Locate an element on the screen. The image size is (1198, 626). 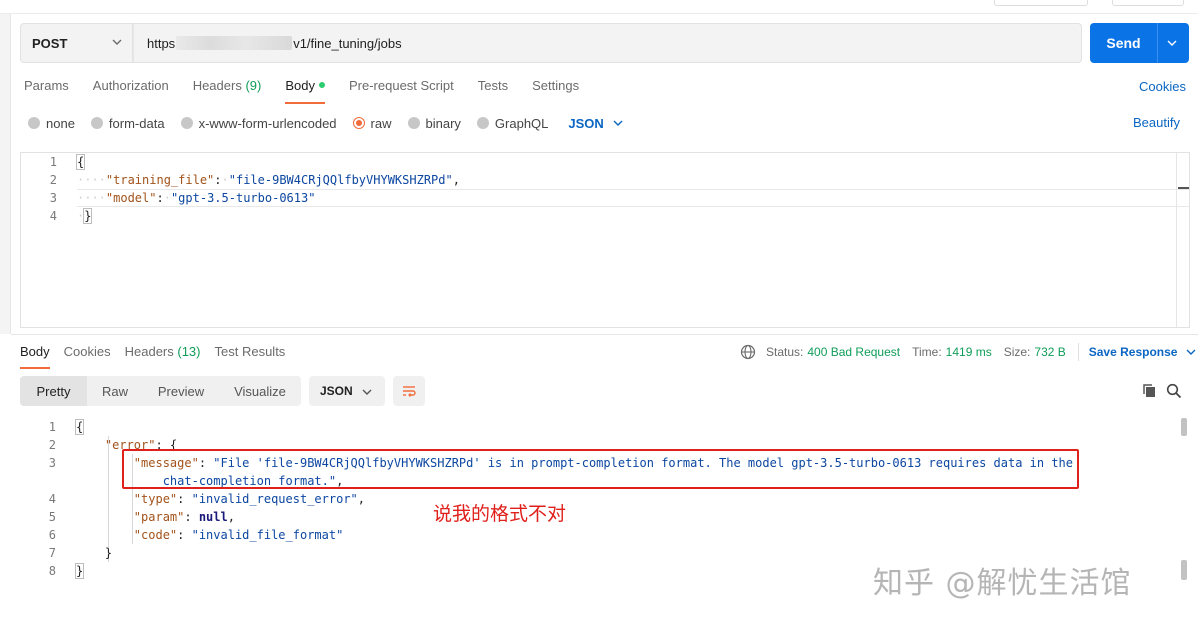
tab-pre-request-script: Pre-request Script is located at coordinates (401, 87).